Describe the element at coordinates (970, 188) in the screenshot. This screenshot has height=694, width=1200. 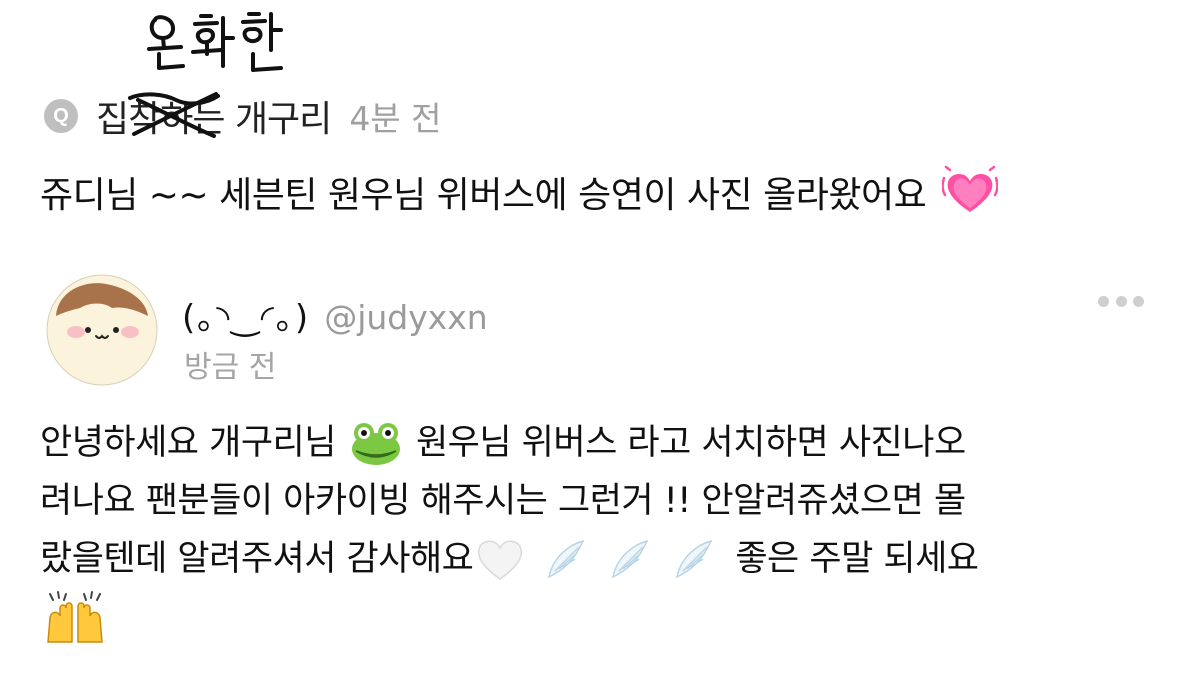
I see `growing-heart-icon` at that location.